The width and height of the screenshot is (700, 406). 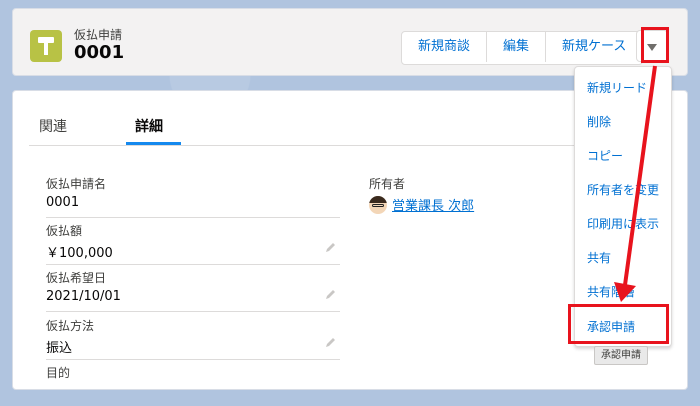 What do you see at coordinates (623, 189) in the screenshot?
I see `menu-item-change-owner: 所有者を変更` at bounding box center [623, 189].